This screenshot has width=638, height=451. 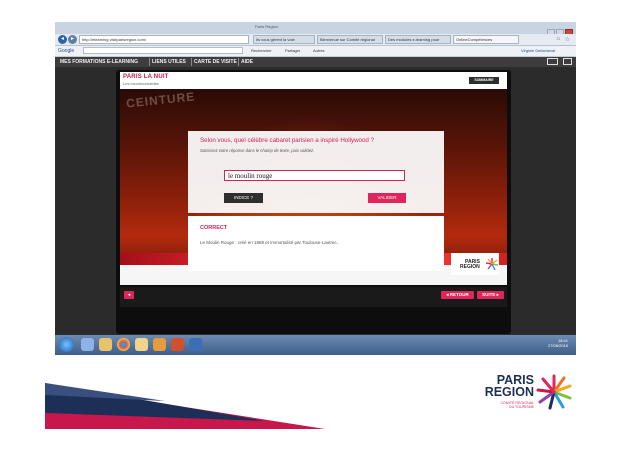 I want to click on tab-4: OnlineCompétences, so click(x=486, y=39).